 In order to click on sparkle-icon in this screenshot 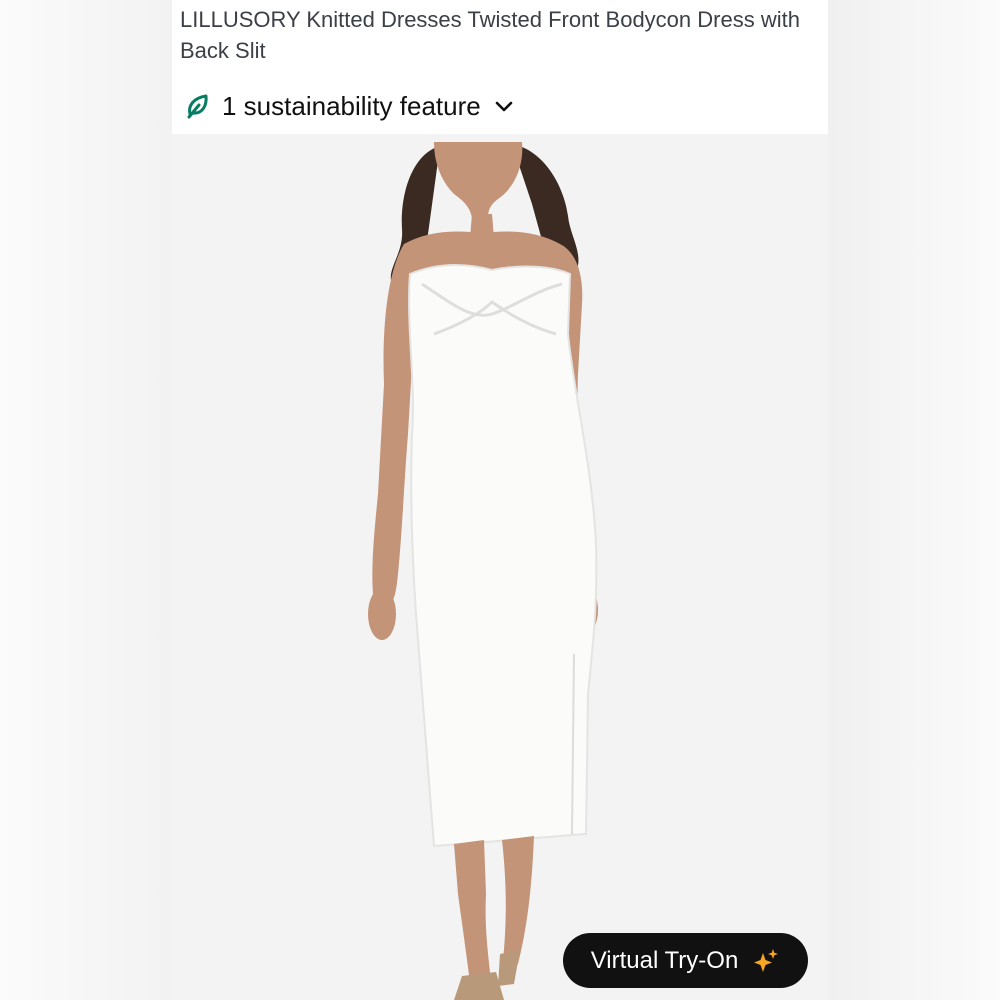, I will do `click(766, 961)`.